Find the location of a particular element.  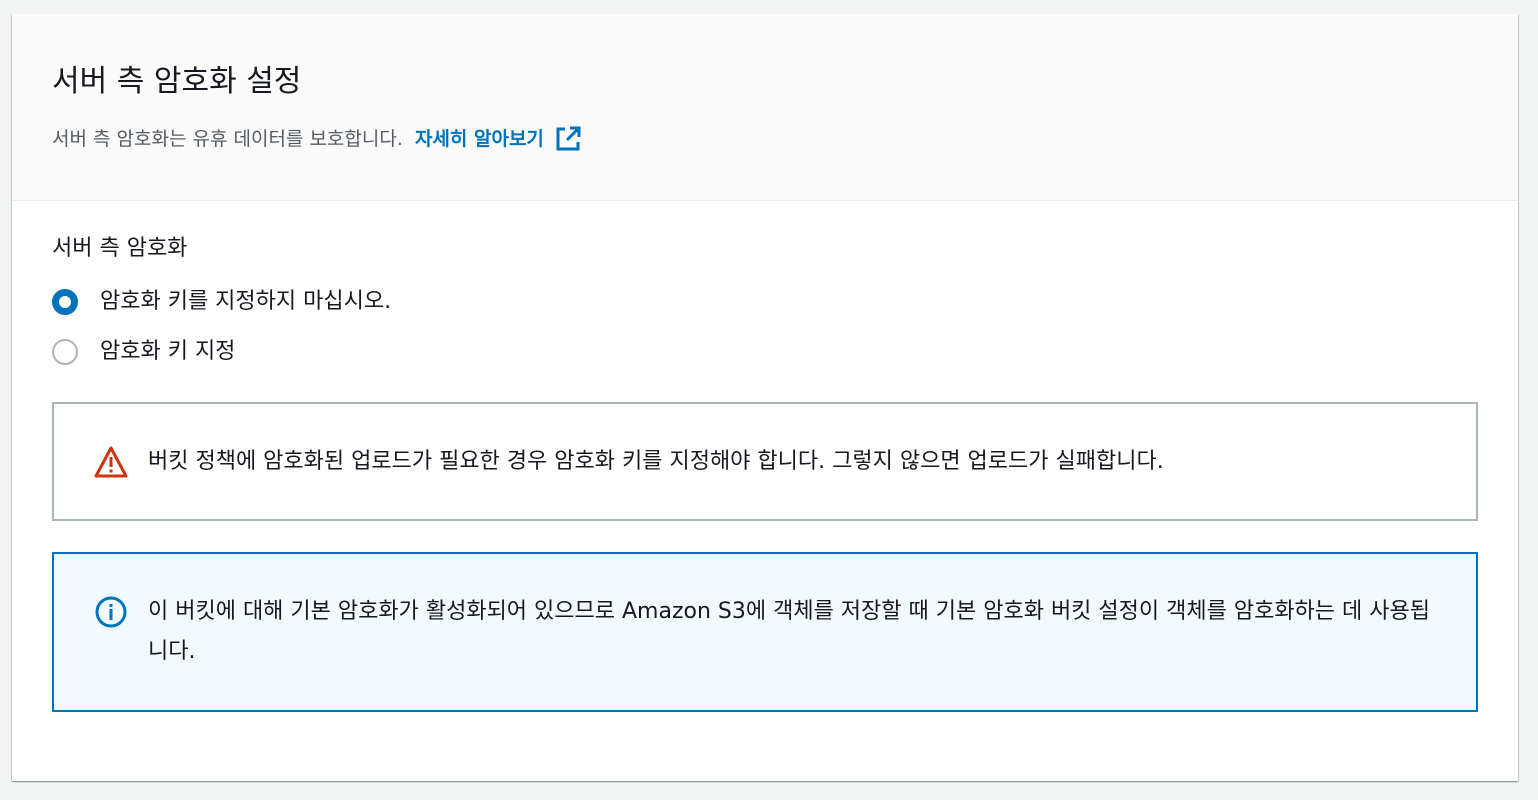

warning-icon is located at coordinates (111, 462).